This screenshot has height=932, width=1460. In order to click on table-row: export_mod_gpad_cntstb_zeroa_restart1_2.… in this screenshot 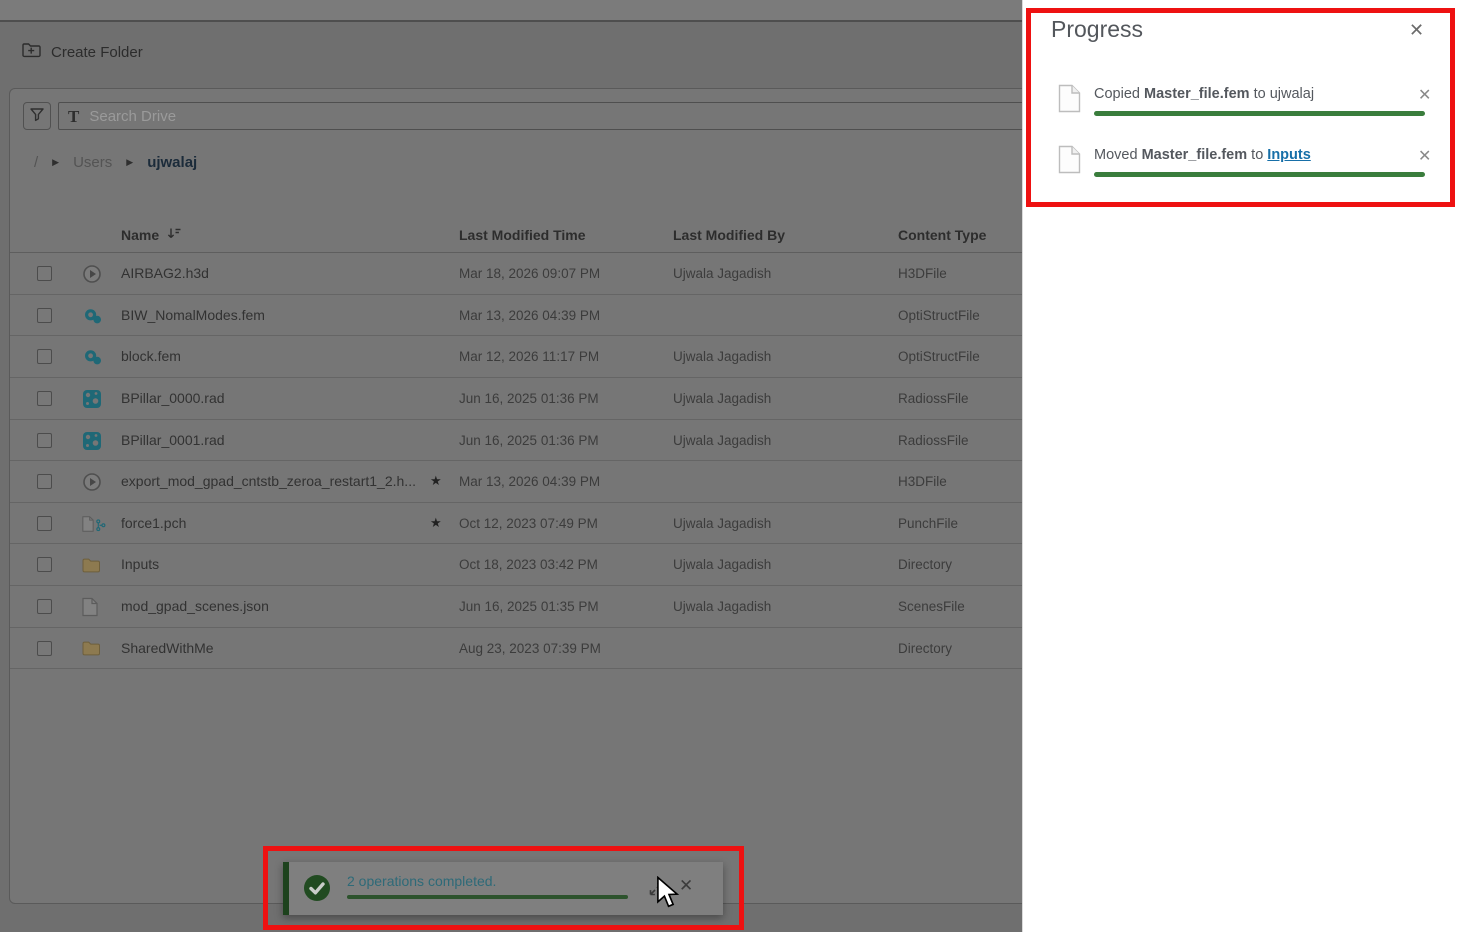, I will do `click(516, 482)`.